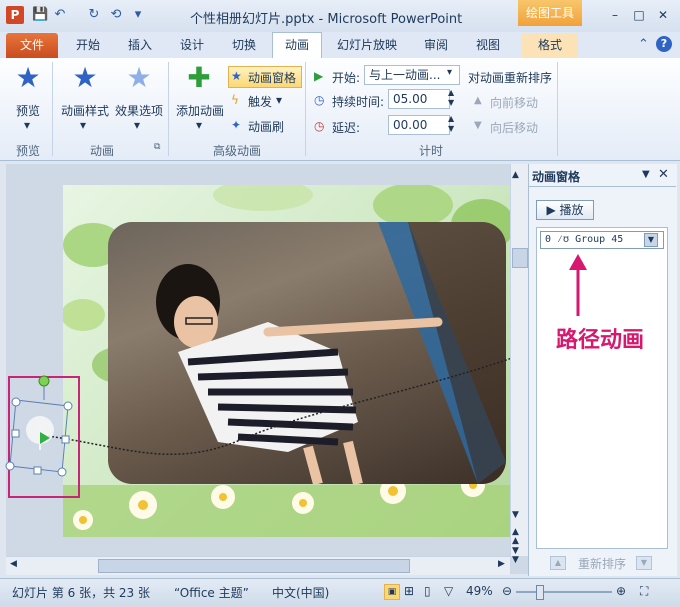 The width and height of the screenshot is (680, 607). I want to click on item-dropdown-icon: ▼, so click(651, 240).